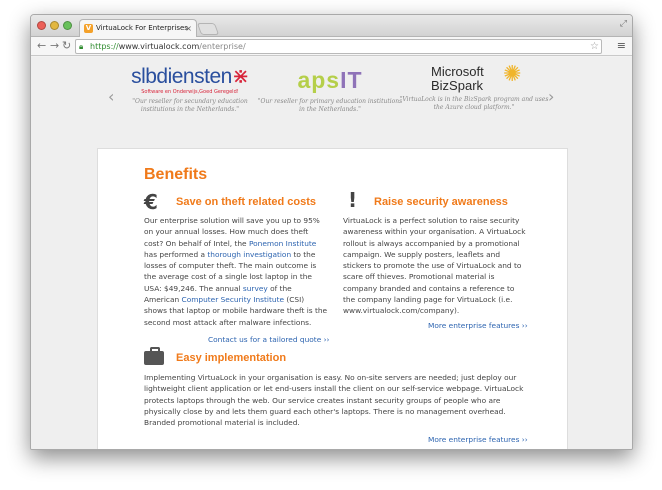 This screenshot has height=490, width=662. I want to click on browser-tab: V VirtuaLock For Enterprises ×, so click(138, 28).